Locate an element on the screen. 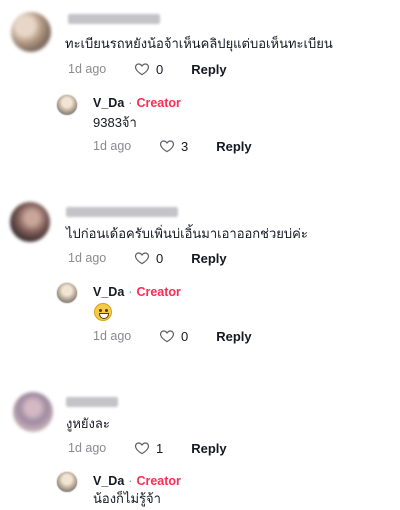 Image resolution: width=400 pixels, height=510 pixels. reply-text: 9383จ้า is located at coordinates (115, 122).